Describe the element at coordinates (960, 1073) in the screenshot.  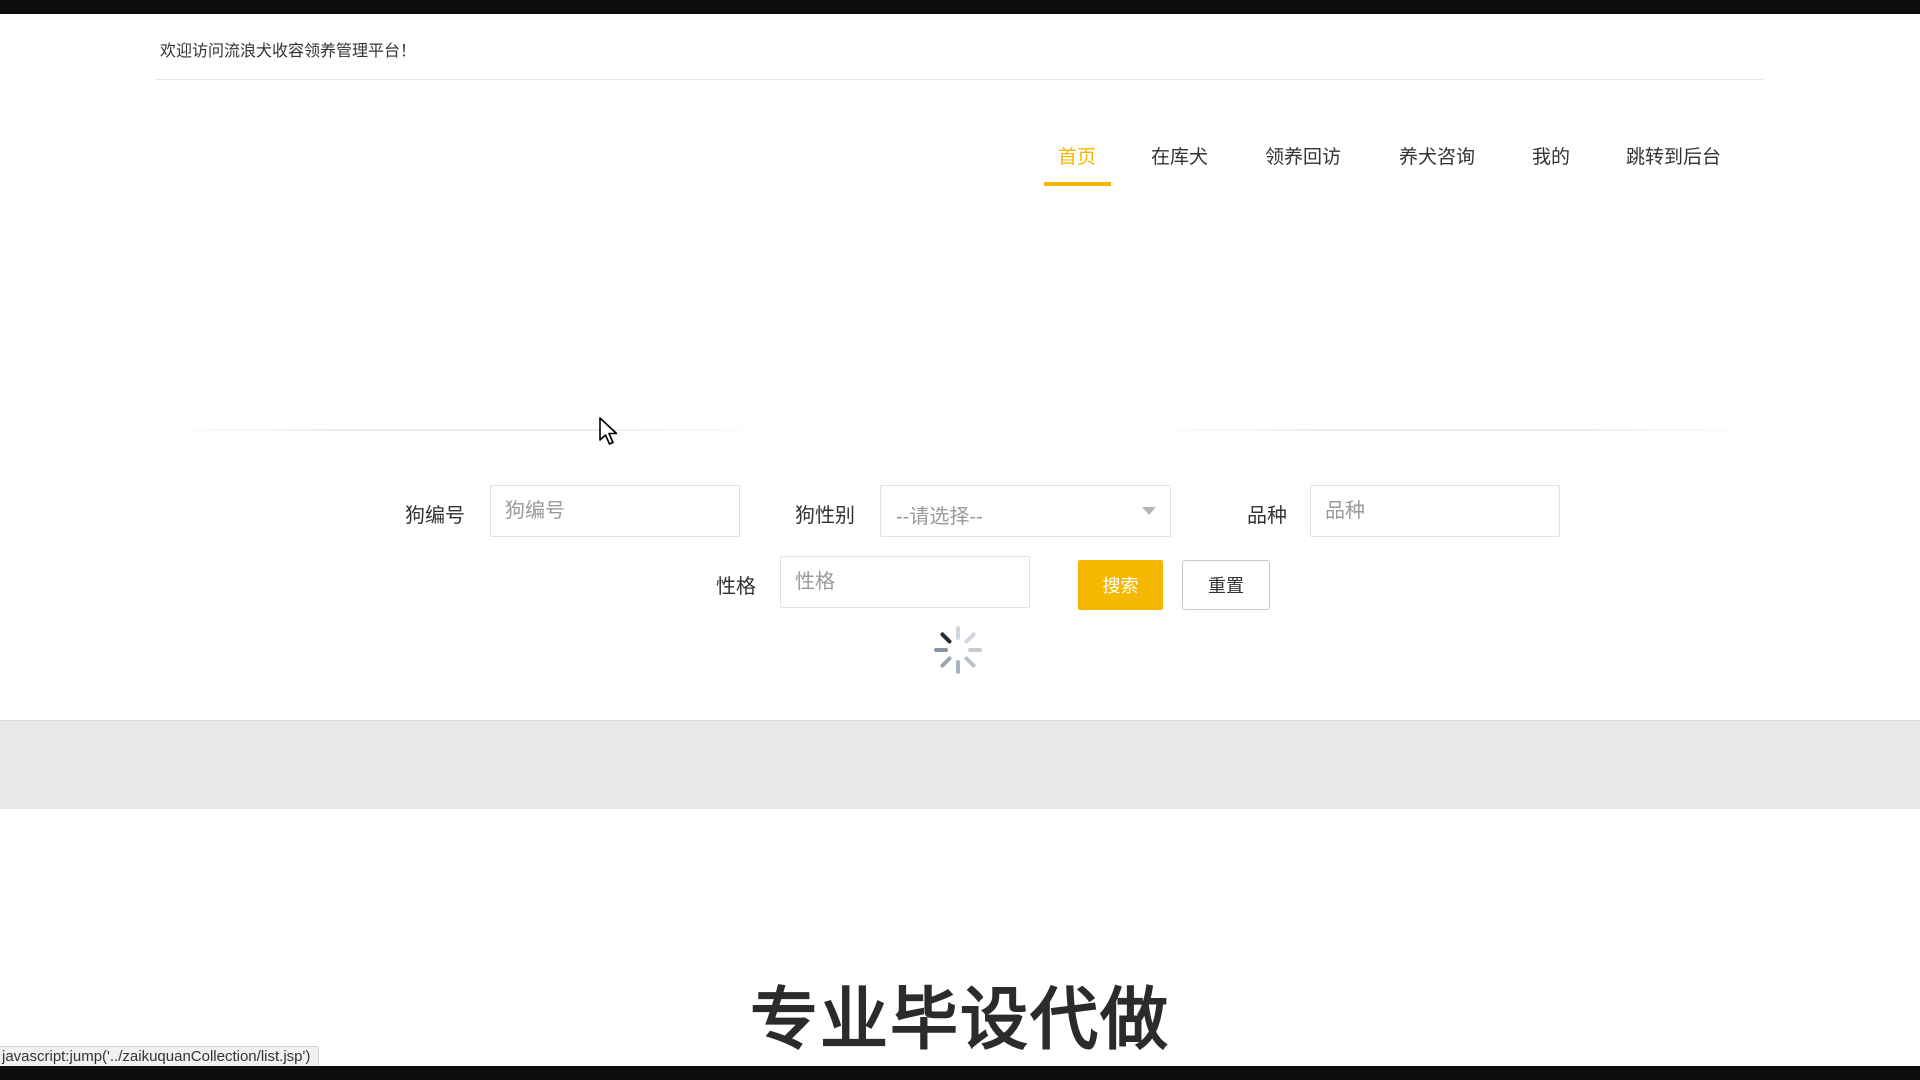
I see `window-bottom-bar` at that location.